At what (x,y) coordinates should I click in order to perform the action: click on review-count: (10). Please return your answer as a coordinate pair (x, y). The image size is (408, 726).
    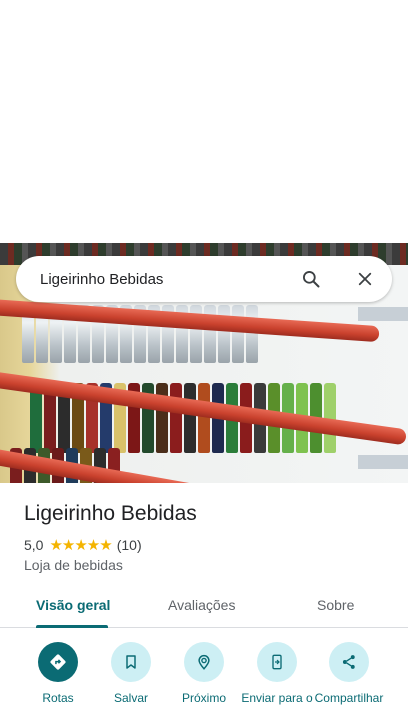
    Looking at the image, I should click on (129, 545).